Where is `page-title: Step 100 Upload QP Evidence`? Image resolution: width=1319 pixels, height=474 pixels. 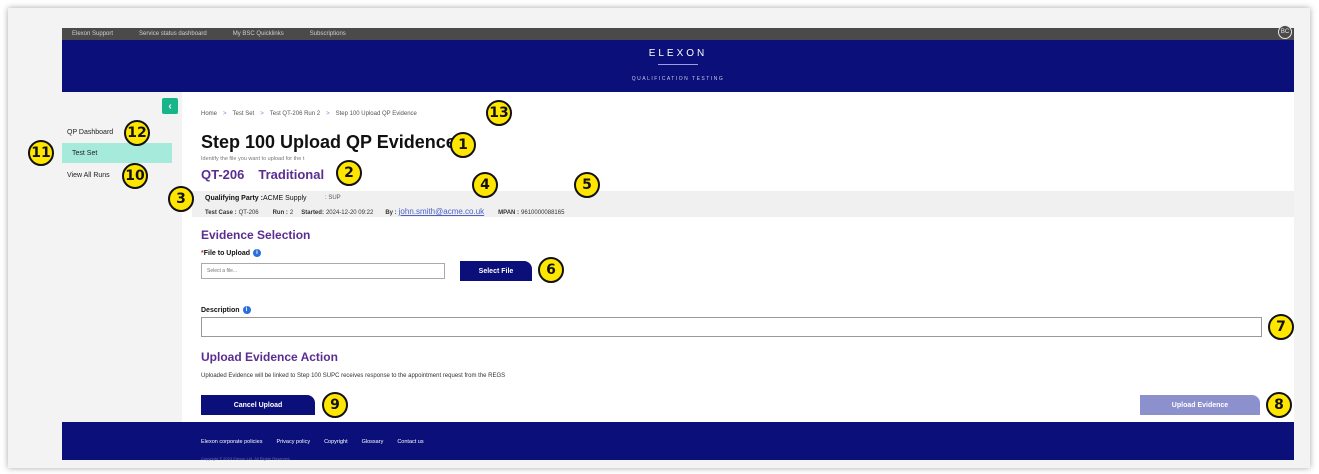 page-title: Step 100 Upload QP Evidence is located at coordinates (328, 142).